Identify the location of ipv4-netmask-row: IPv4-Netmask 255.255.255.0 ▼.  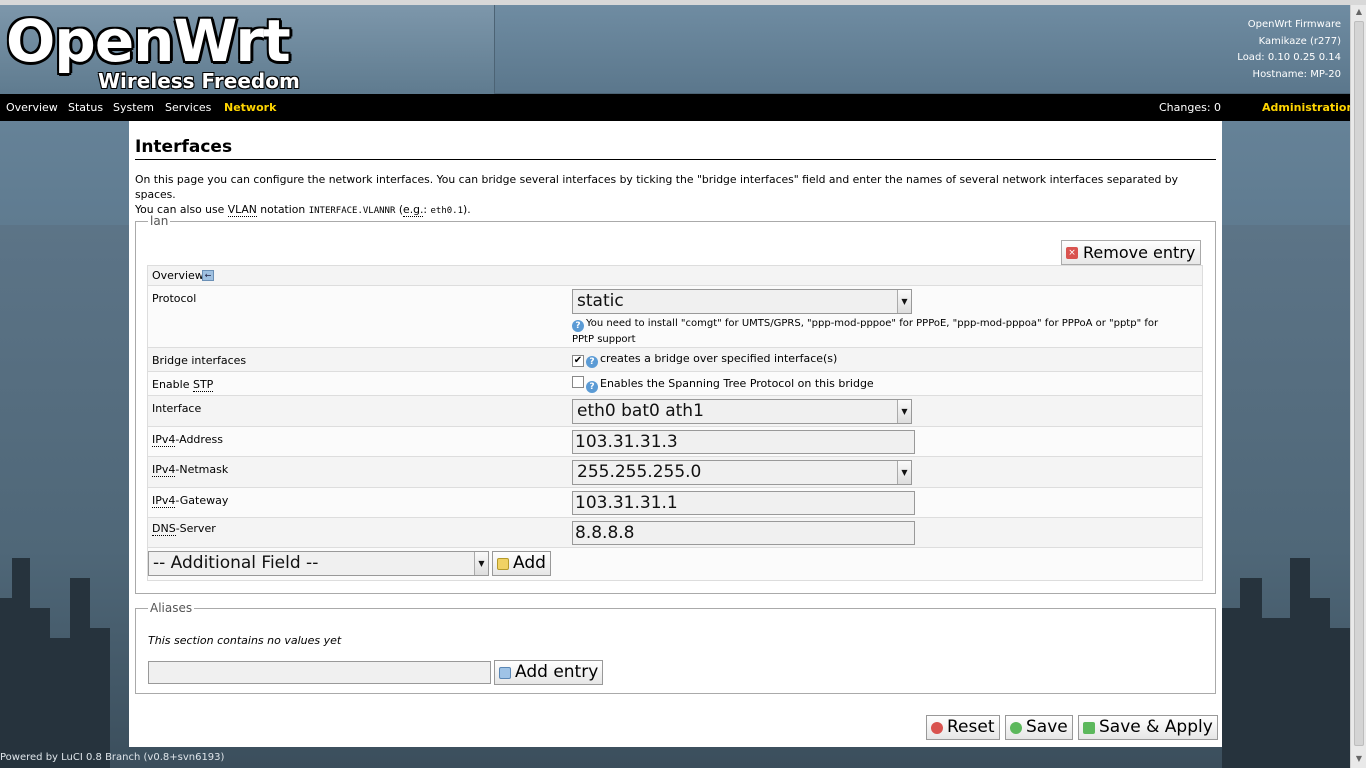
(675, 472).